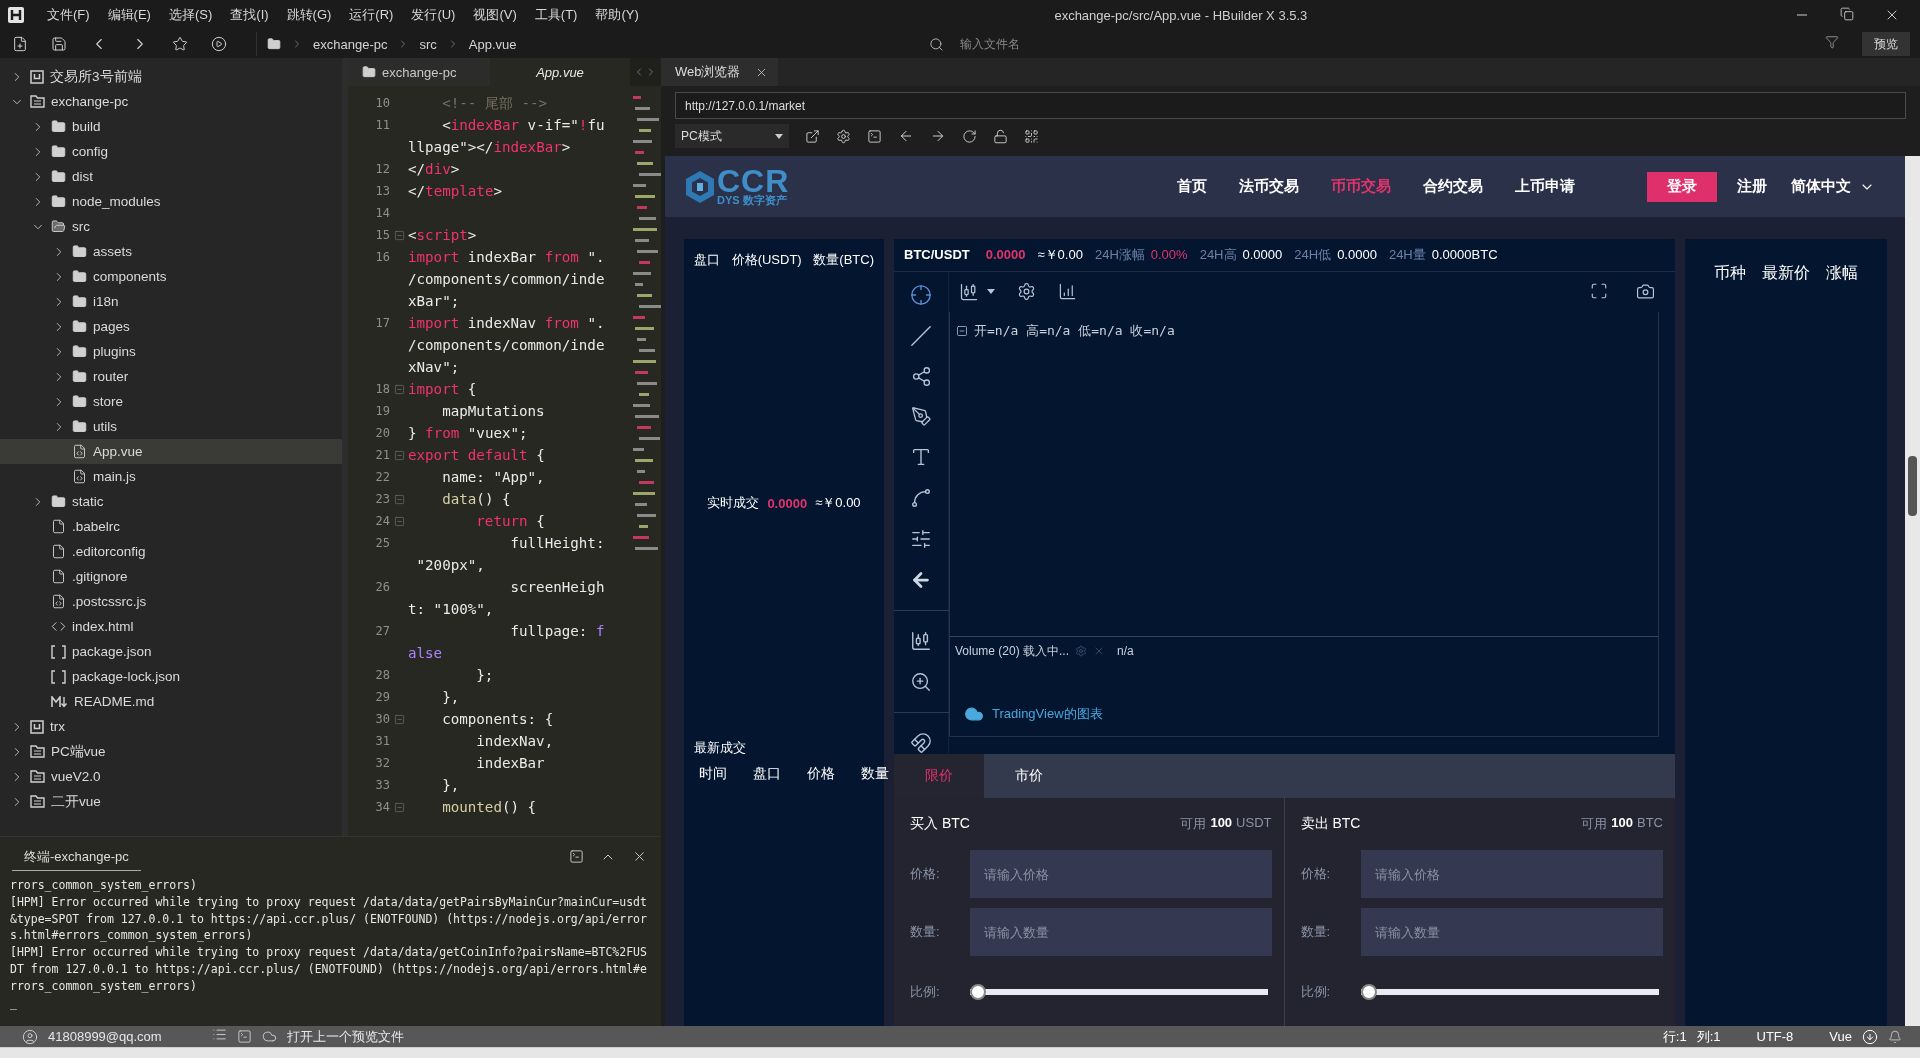  Describe the element at coordinates (495, 15) in the screenshot. I see `menu-item: 视图(V)` at that location.